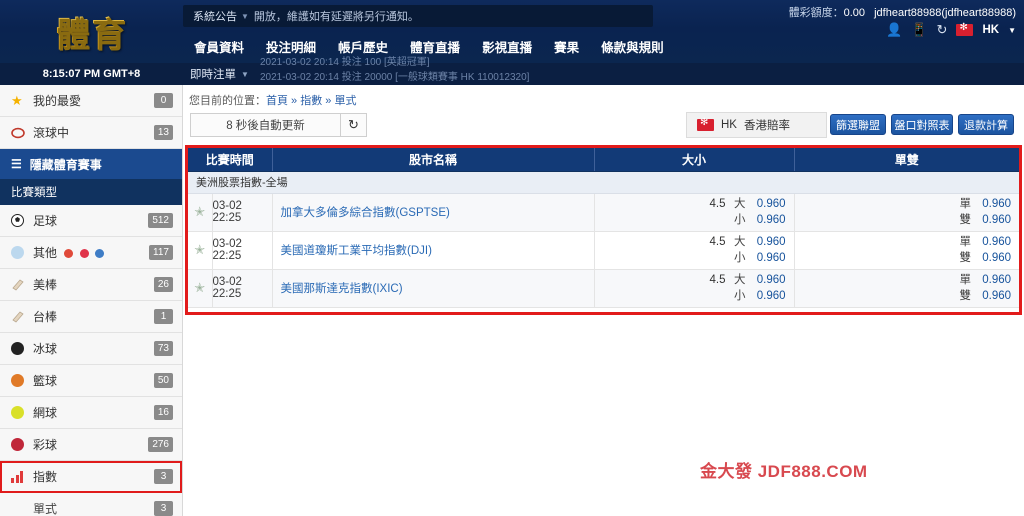 The width and height of the screenshot is (1024, 516). Describe the element at coordinates (219, 46) in the screenshot. I see `nav-item-member-info: 會員資料` at that location.